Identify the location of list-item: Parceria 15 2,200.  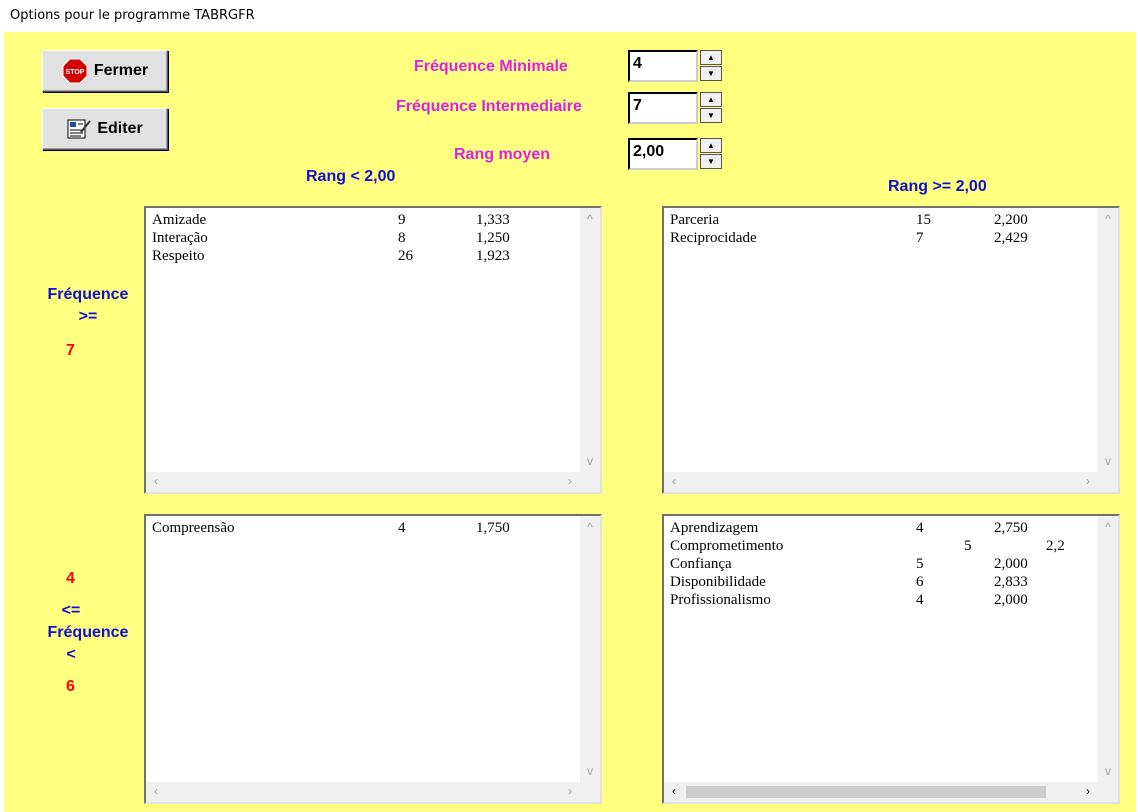
(882, 221).